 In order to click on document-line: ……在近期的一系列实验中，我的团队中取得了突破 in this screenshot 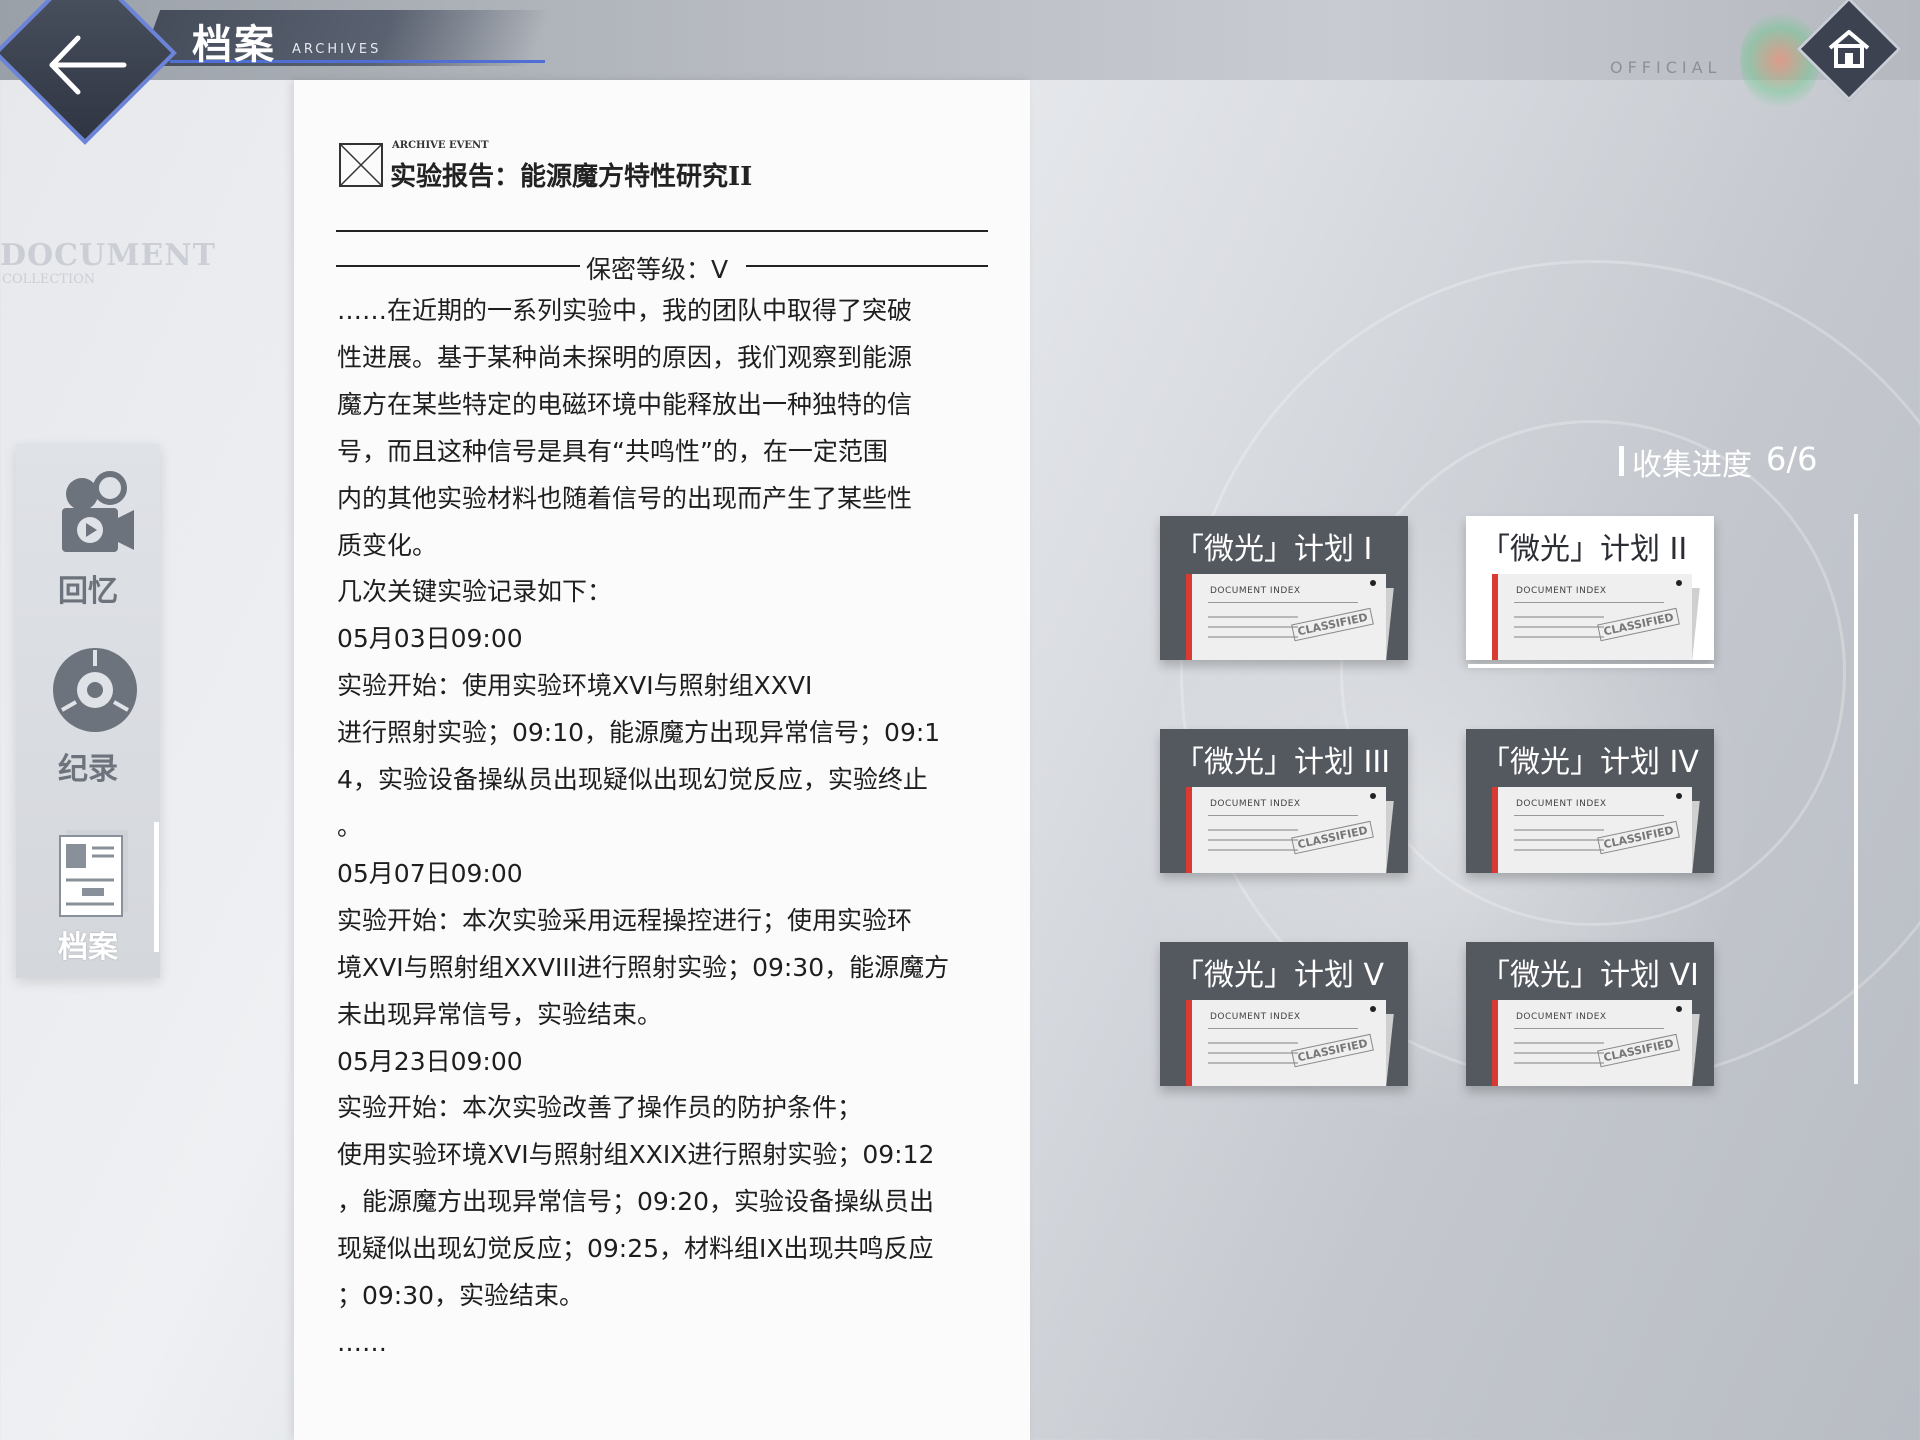, I will do `click(625, 310)`.